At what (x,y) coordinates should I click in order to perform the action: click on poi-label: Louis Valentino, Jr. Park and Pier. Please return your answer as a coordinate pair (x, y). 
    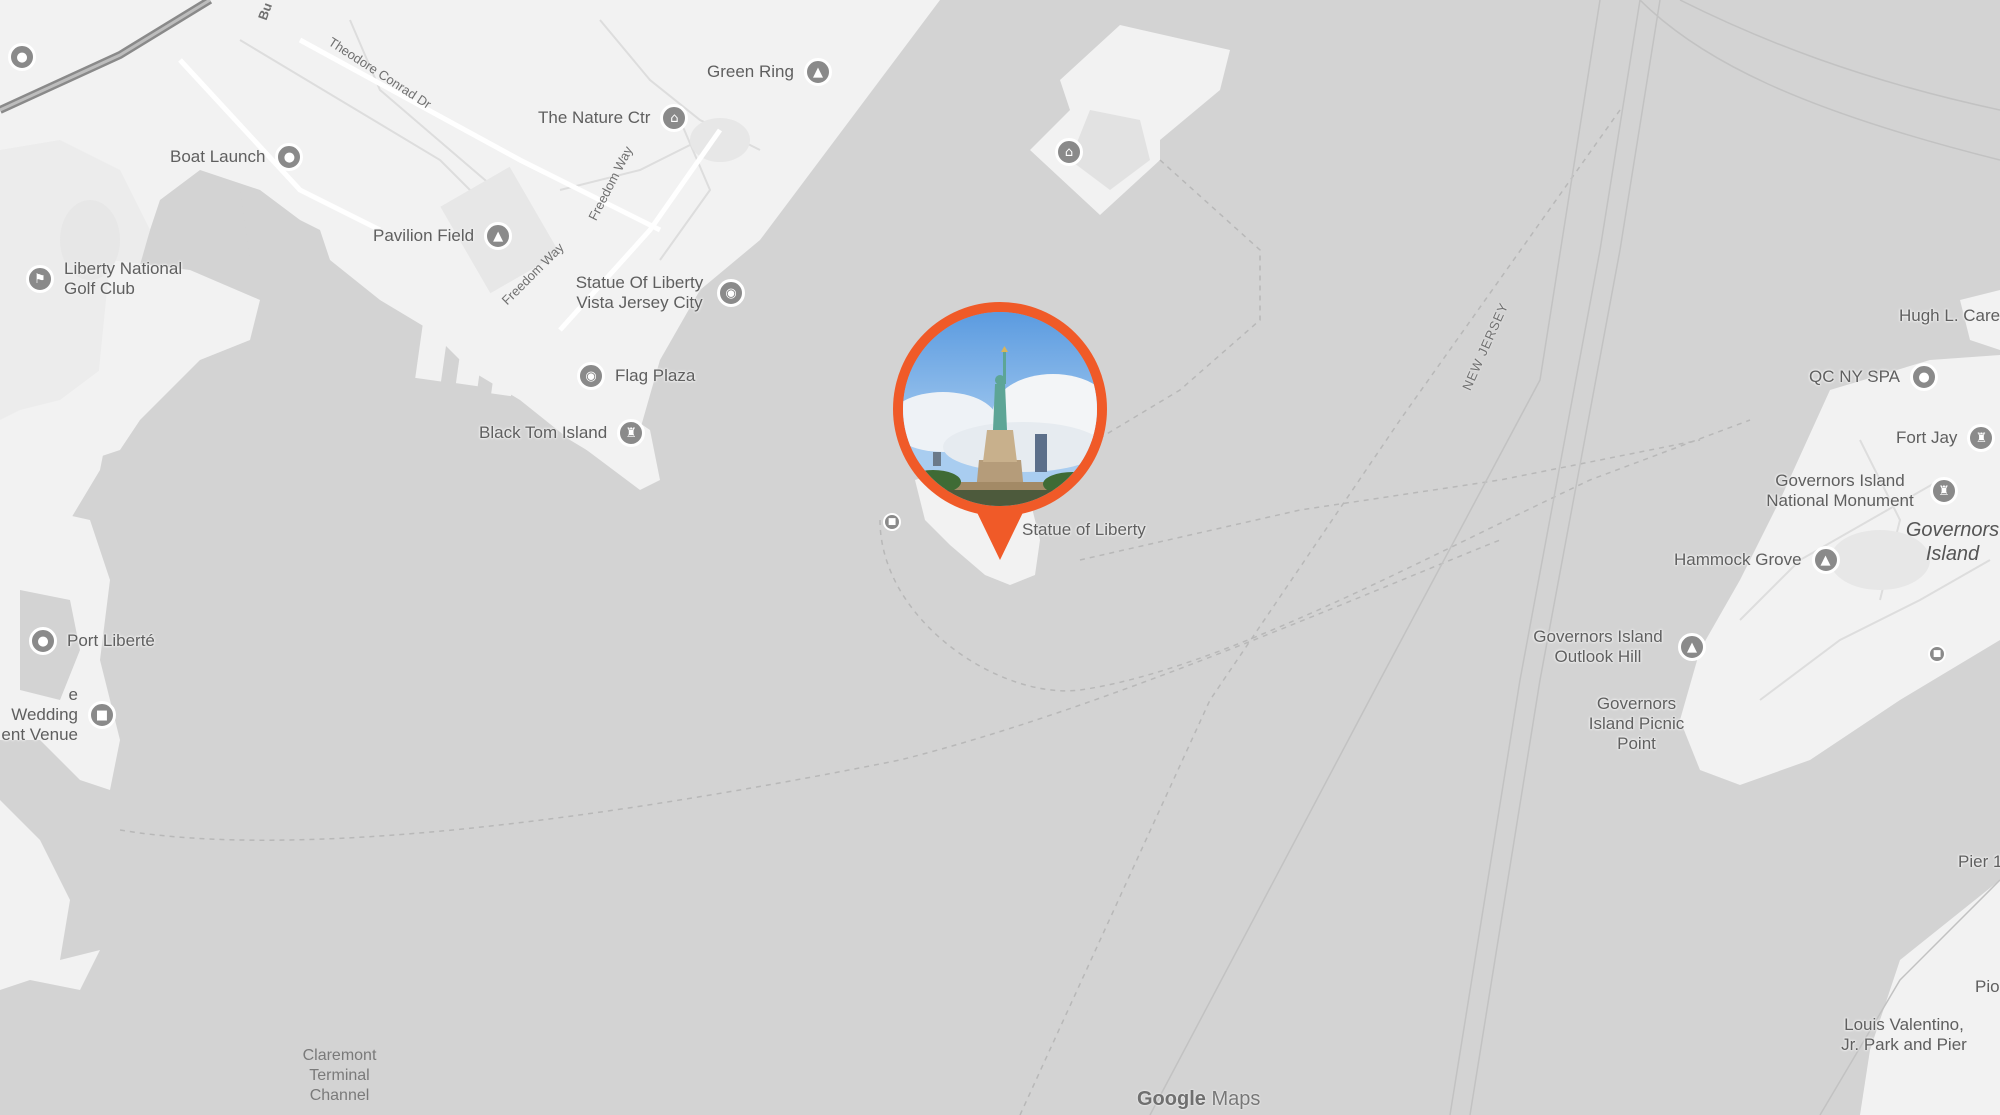
    Looking at the image, I should click on (1904, 1034).